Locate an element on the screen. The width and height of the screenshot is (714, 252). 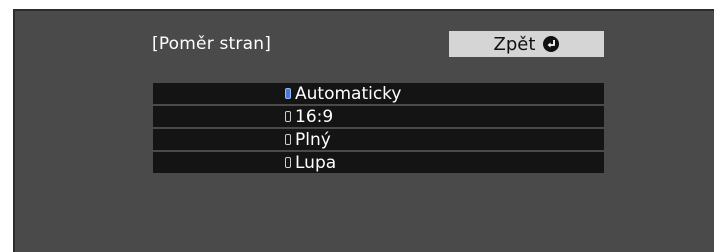
option-plny: Plný is located at coordinates (378, 139).